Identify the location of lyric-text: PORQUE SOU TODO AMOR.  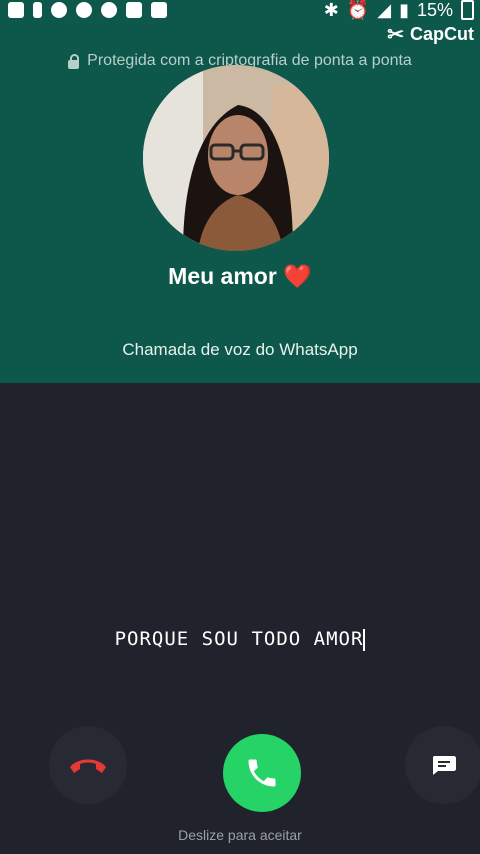
(239, 639).